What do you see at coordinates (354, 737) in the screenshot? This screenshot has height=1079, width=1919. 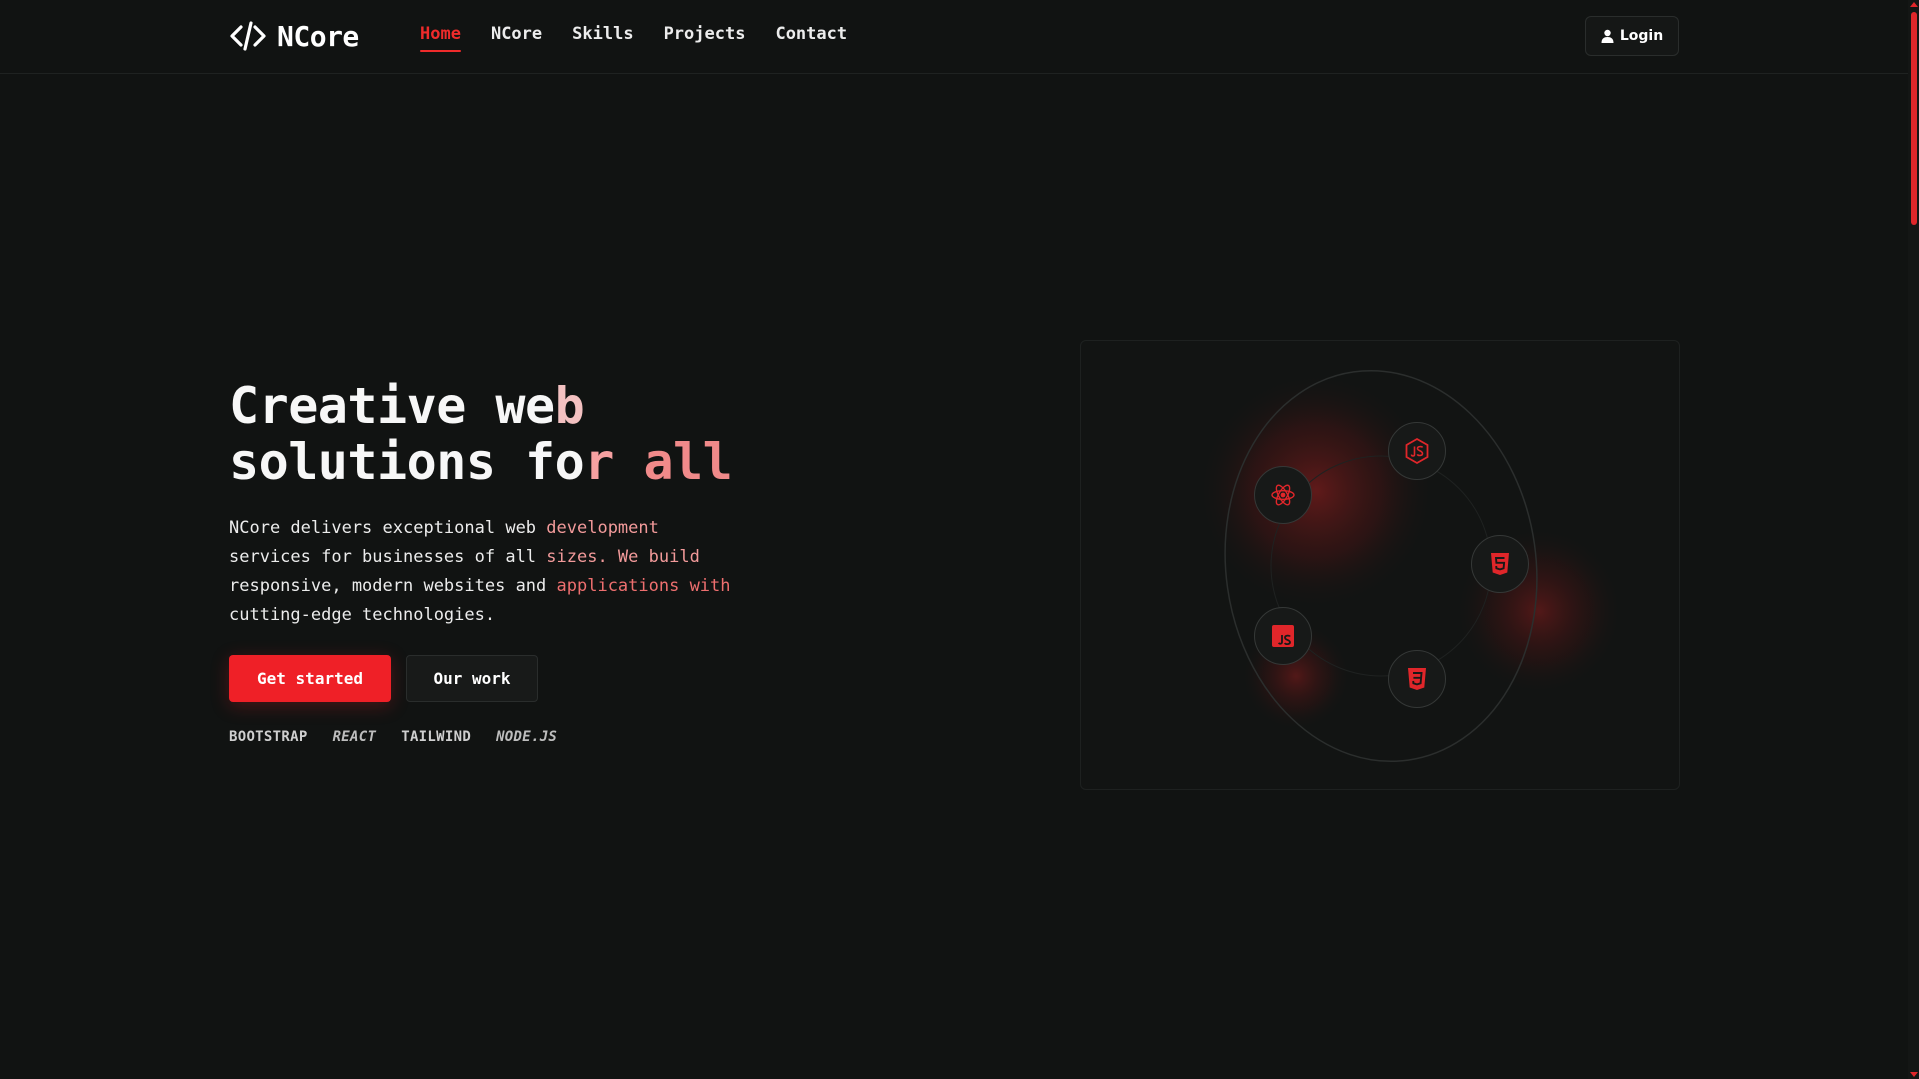 I see `tech-tag-react: REACT` at bounding box center [354, 737].